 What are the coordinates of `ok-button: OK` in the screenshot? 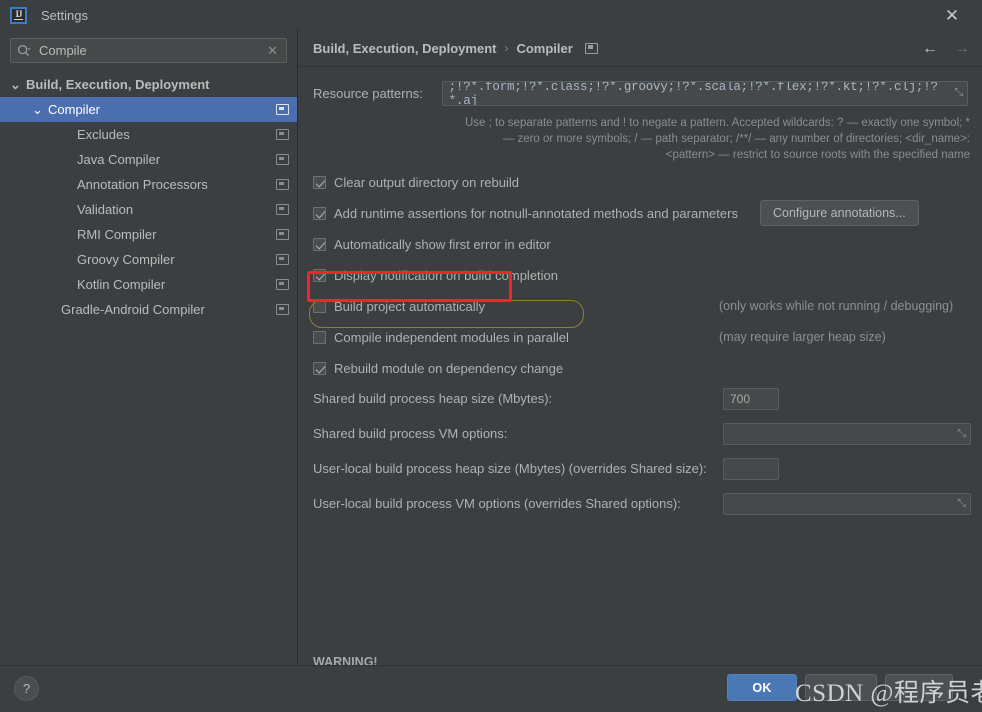 It's located at (762, 687).